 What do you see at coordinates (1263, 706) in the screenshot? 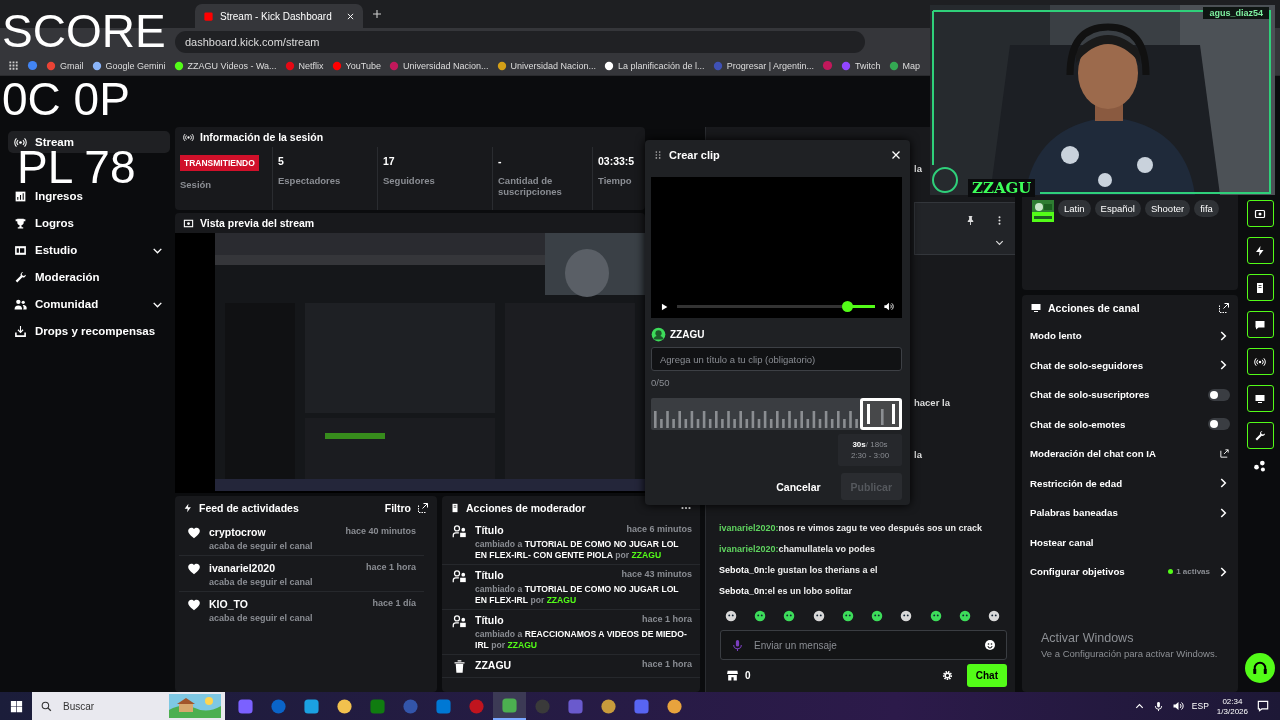
I see `notifications-icon` at bounding box center [1263, 706].